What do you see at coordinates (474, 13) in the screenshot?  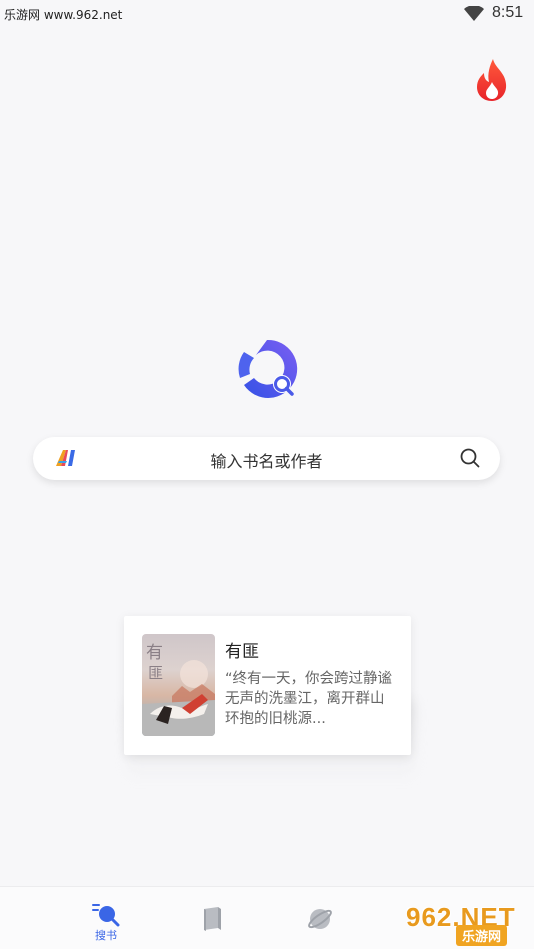 I see `wifi-icon` at bounding box center [474, 13].